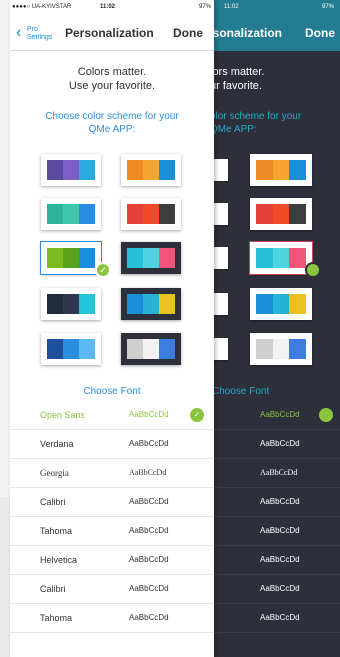  I want to click on dark-status-battery: 97%, so click(327, 7).